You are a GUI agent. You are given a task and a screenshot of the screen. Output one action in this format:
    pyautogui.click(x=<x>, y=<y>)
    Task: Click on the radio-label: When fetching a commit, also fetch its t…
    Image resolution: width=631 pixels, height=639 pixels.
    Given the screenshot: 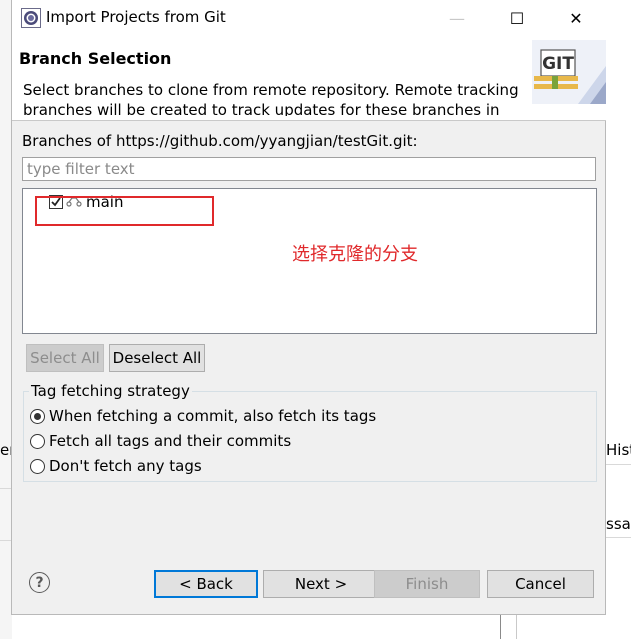 What is the action you would take?
    pyautogui.click(x=213, y=416)
    